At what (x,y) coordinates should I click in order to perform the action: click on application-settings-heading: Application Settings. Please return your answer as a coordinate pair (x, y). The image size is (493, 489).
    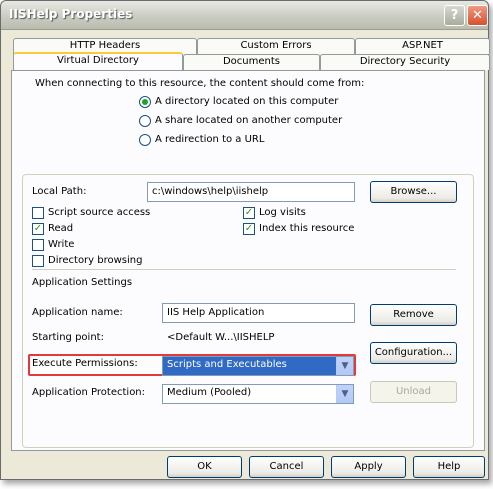
    Looking at the image, I should click on (82, 282).